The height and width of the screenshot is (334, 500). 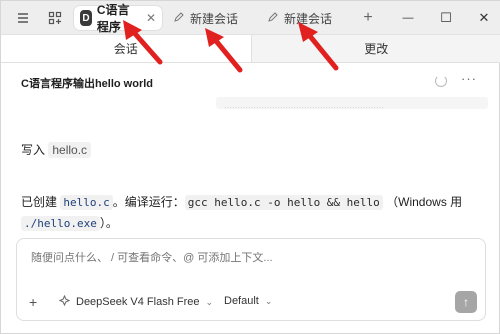 What do you see at coordinates (60, 223) in the screenshot?
I see `exe-code: ./hello.exe` at bounding box center [60, 223].